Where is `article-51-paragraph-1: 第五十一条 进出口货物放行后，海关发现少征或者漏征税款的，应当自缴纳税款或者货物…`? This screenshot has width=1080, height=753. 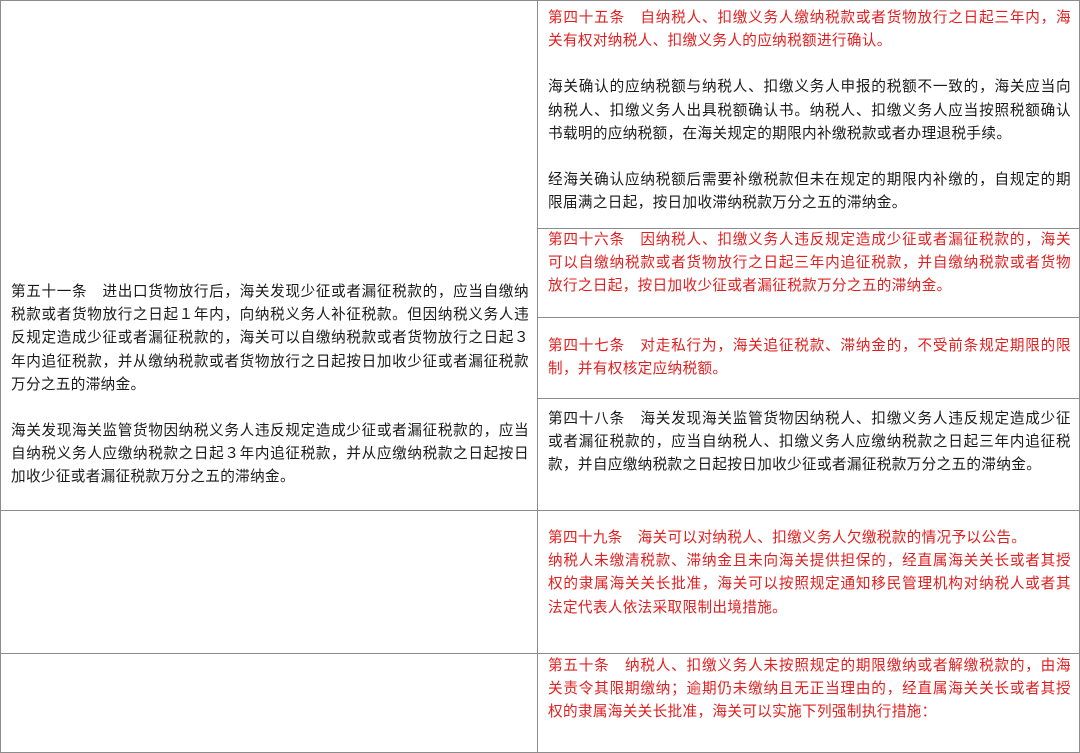 article-51-paragraph-1: 第五十一条 进出口货物放行后，海关发现少征或者漏征税款的，应当自缴纳税款或者货物… is located at coordinates (270, 338).